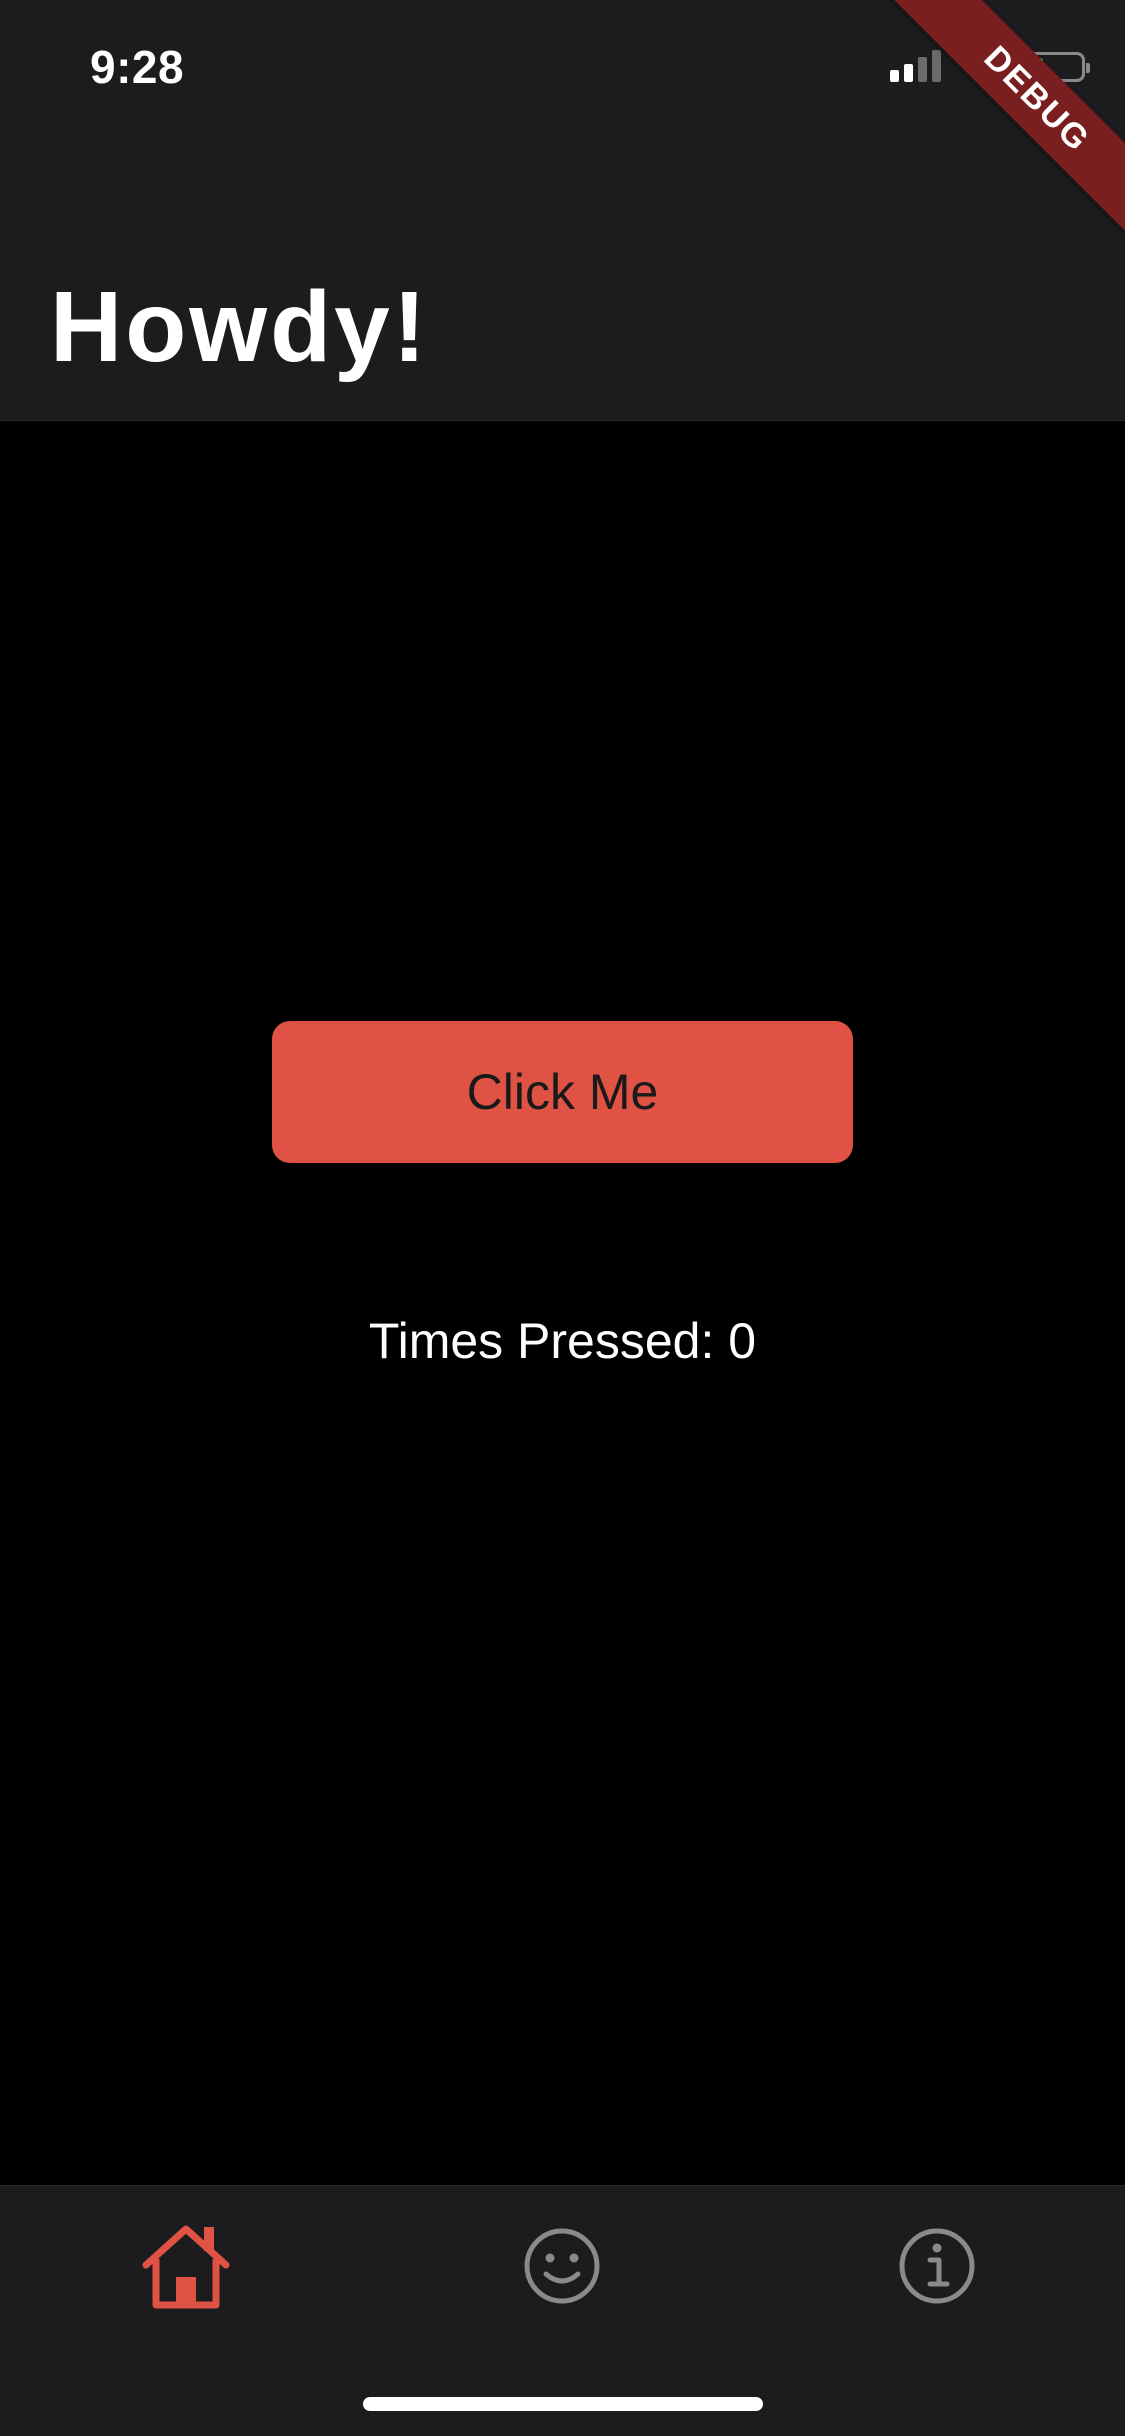  Describe the element at coordinates (562, 1092) in the screenshot. I see `click-me-button: Click Me` at that location.